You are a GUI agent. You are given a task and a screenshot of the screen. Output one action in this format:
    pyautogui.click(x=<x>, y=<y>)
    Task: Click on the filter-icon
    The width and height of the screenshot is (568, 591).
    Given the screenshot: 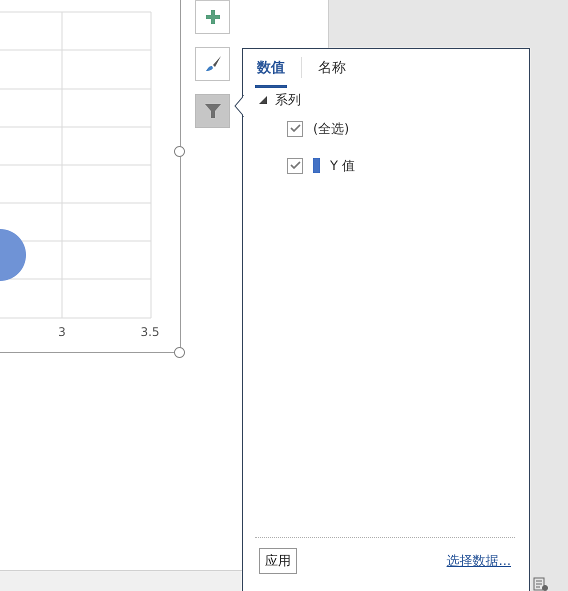 What is the action you would take?
    pyautogui.click(x=212, y=111)
    